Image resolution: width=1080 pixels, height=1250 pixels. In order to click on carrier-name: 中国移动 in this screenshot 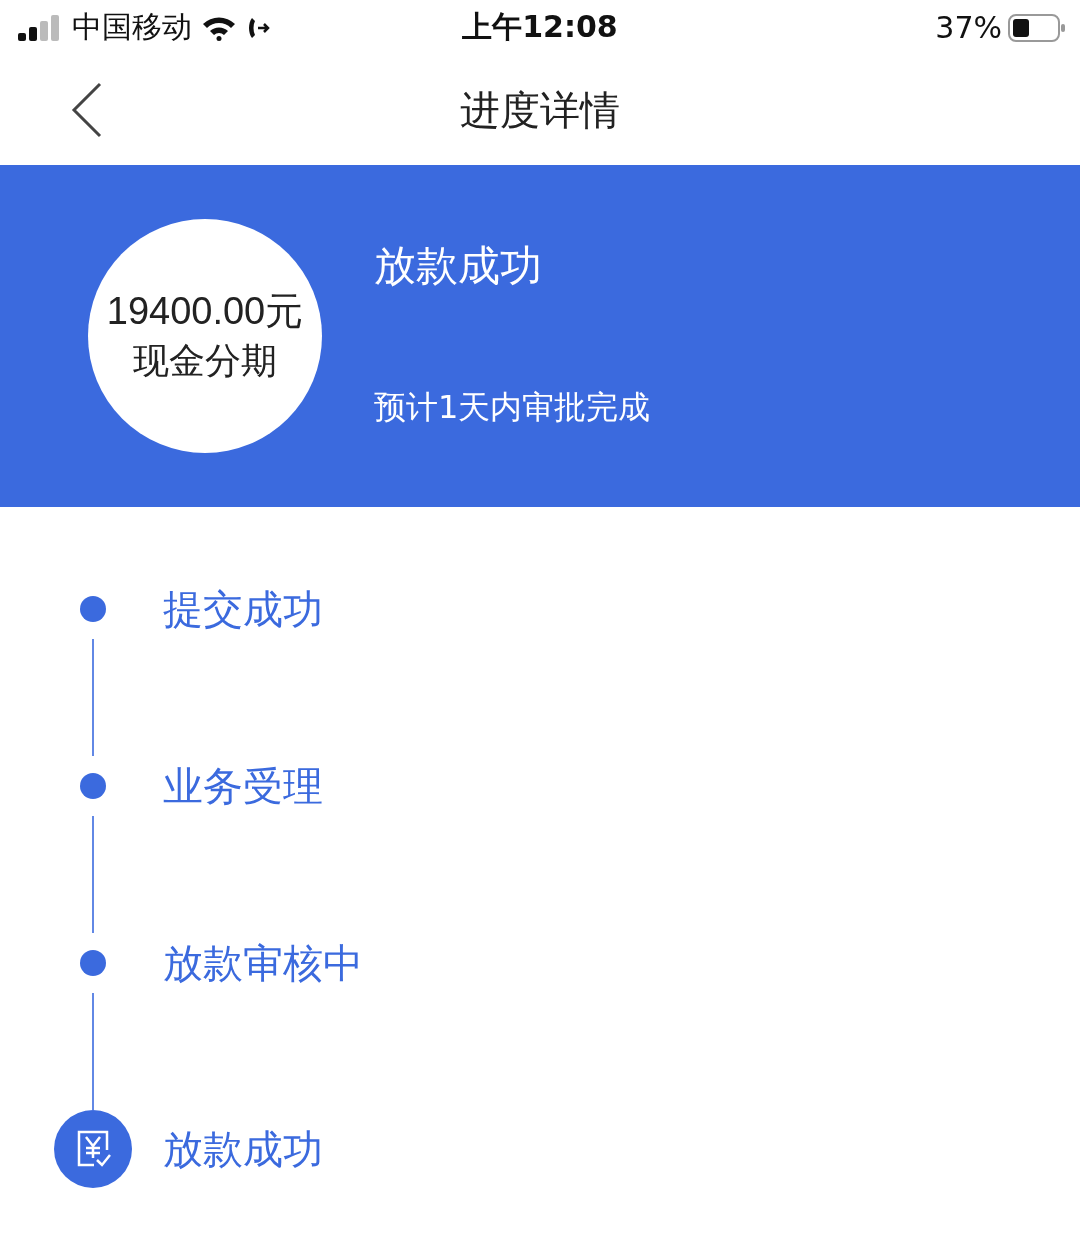, I will do `click(132, 27)`.